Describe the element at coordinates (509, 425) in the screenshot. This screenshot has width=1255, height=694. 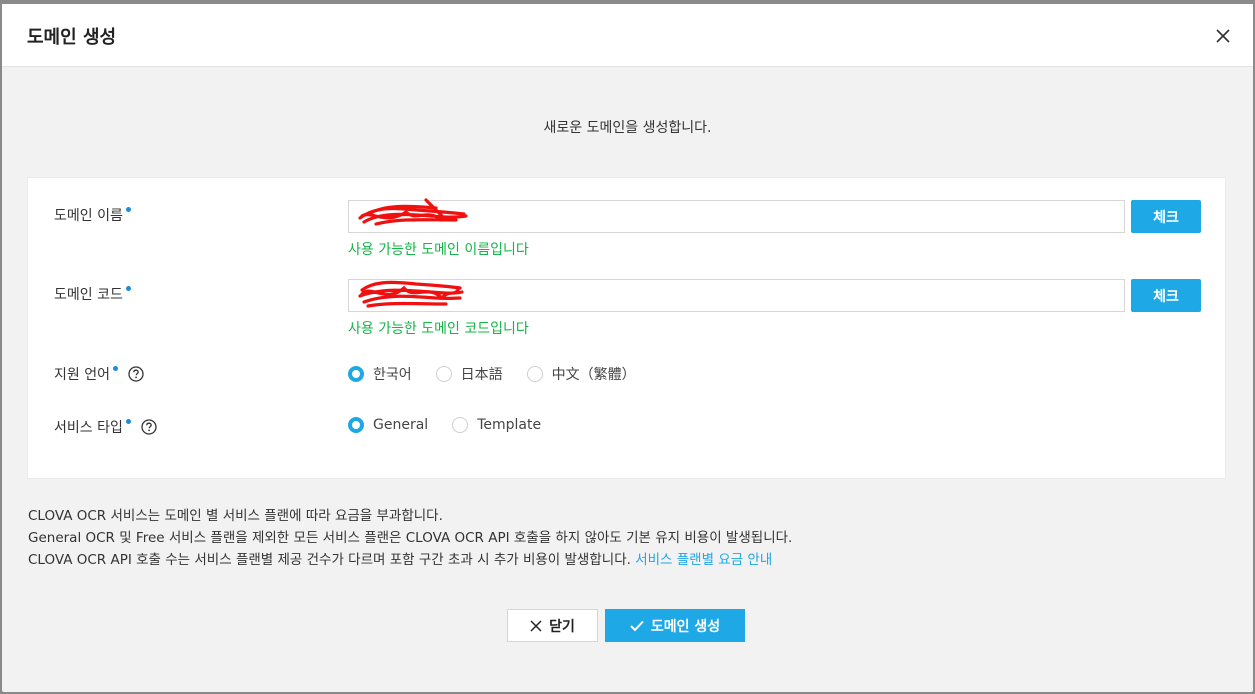
I see `radio-label: Template` at that location.